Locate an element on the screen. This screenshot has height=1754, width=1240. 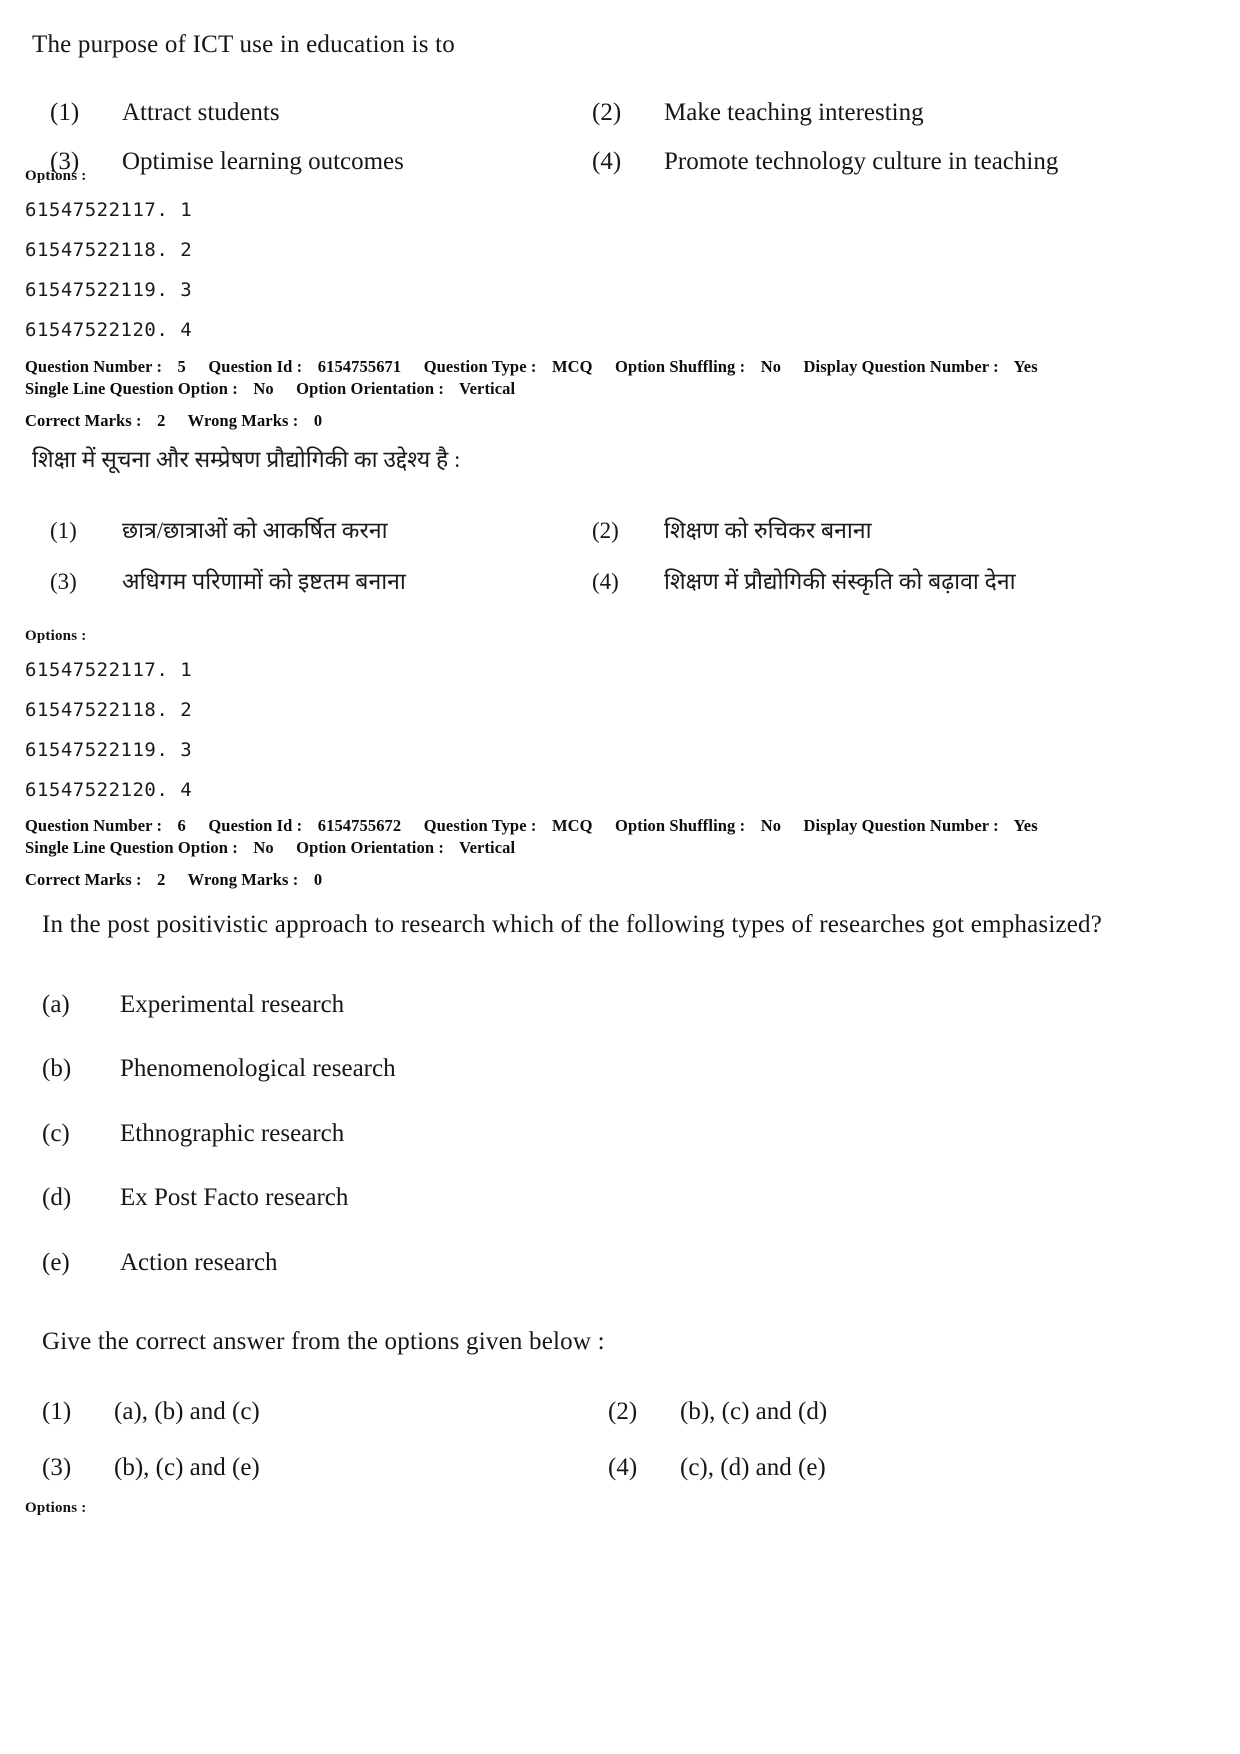
item-key: (b) is located at coordinates (57, 1068).